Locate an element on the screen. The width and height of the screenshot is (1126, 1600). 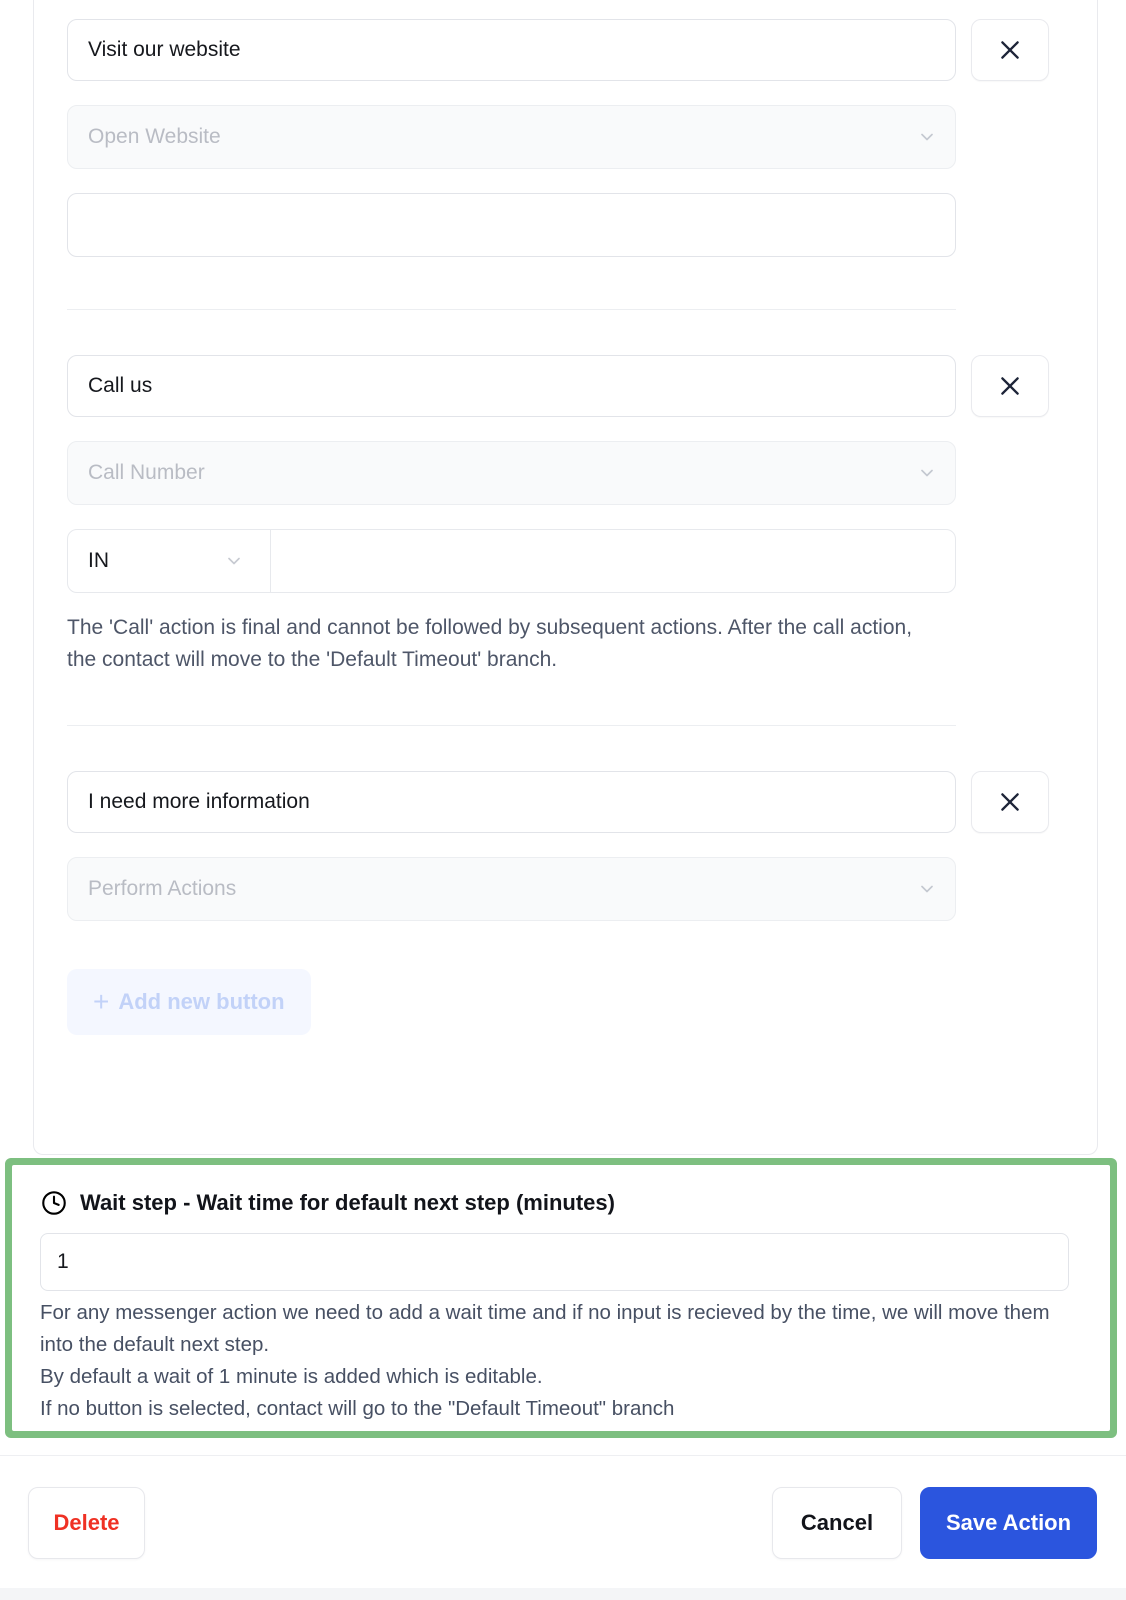
button-block-1: Visit our website Open Website is located at coordinates (565, 128).